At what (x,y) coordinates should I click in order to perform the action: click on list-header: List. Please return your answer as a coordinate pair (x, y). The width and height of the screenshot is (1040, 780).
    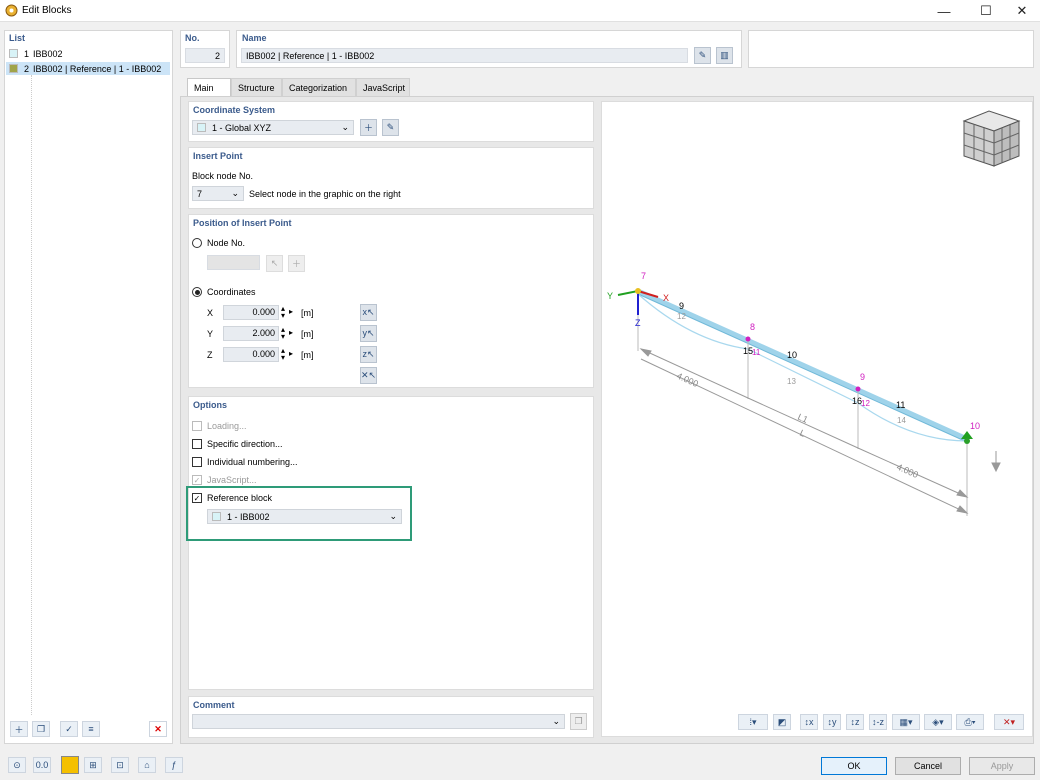
    Looking at the image, I should click on (17, 38).